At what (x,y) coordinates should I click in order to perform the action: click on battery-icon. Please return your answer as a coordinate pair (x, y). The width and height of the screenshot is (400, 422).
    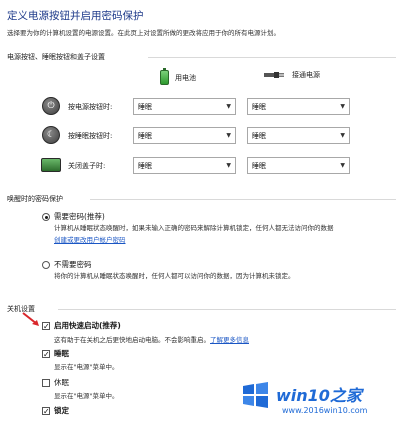
    Looking at the image, I should click on (164, 76).